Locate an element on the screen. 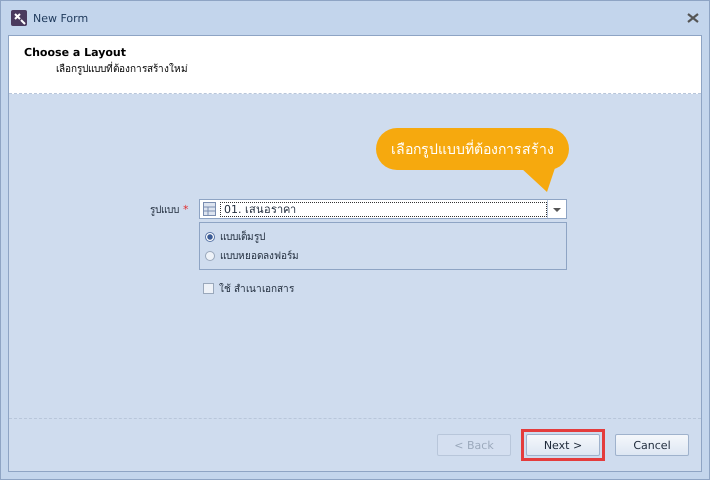 This screenshot has height=480, width=710. callout-tail is located at coordinates (538, 180).